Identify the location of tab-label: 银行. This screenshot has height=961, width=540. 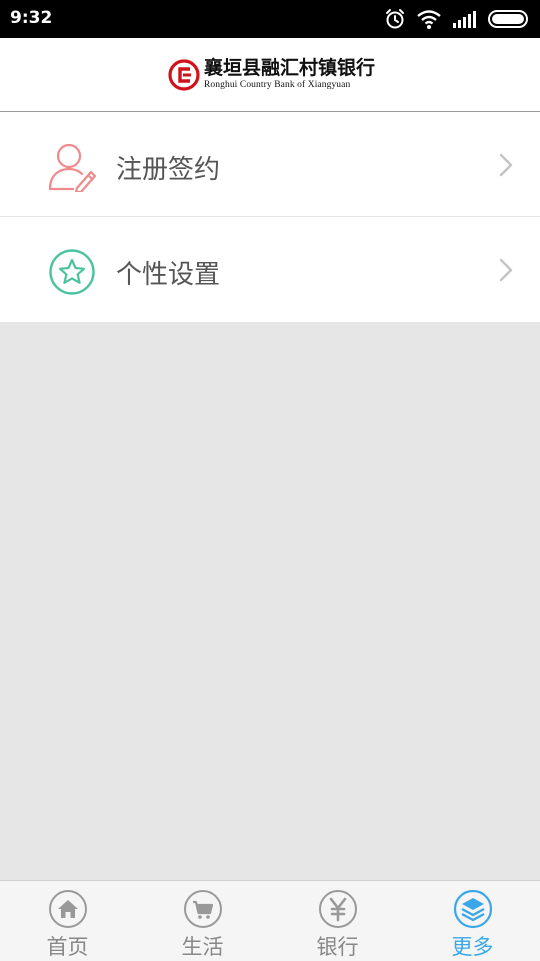
(337, 947).